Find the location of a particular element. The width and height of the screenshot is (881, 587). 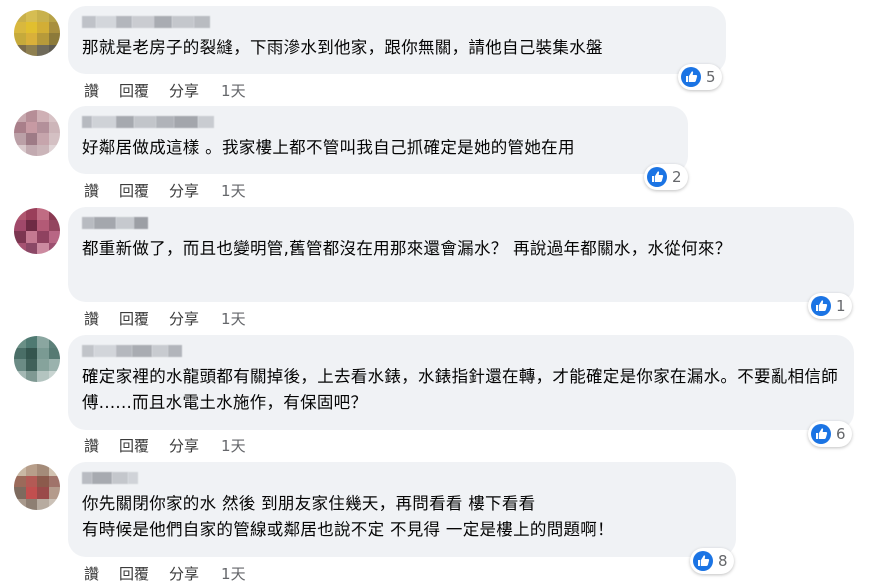

like-count: 5 is located at coordinates (711, 77).